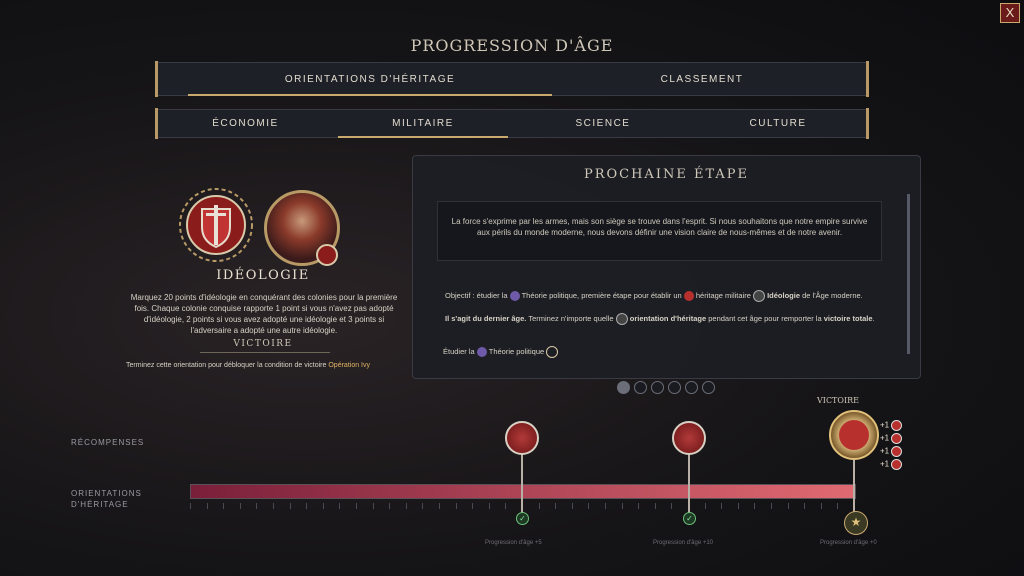 Image resolution: width=1024 pixels, height=576 pixels. I want to click on star-icon: ★, so click(856, 523).